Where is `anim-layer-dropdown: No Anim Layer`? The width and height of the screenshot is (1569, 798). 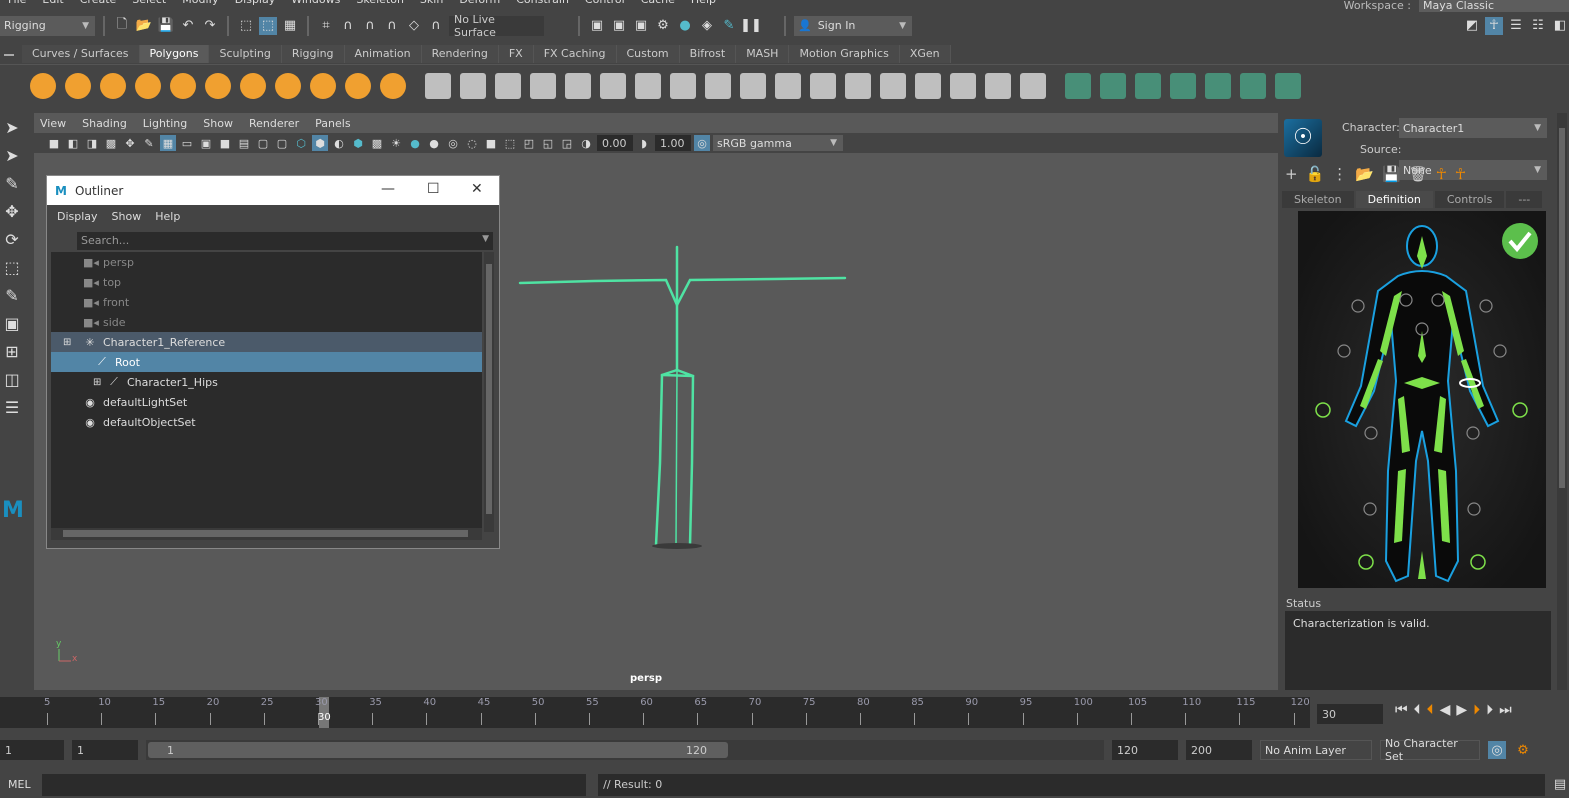
anim-layer-dropdown: No Anim Layer is located at coordinates (1316, 750).